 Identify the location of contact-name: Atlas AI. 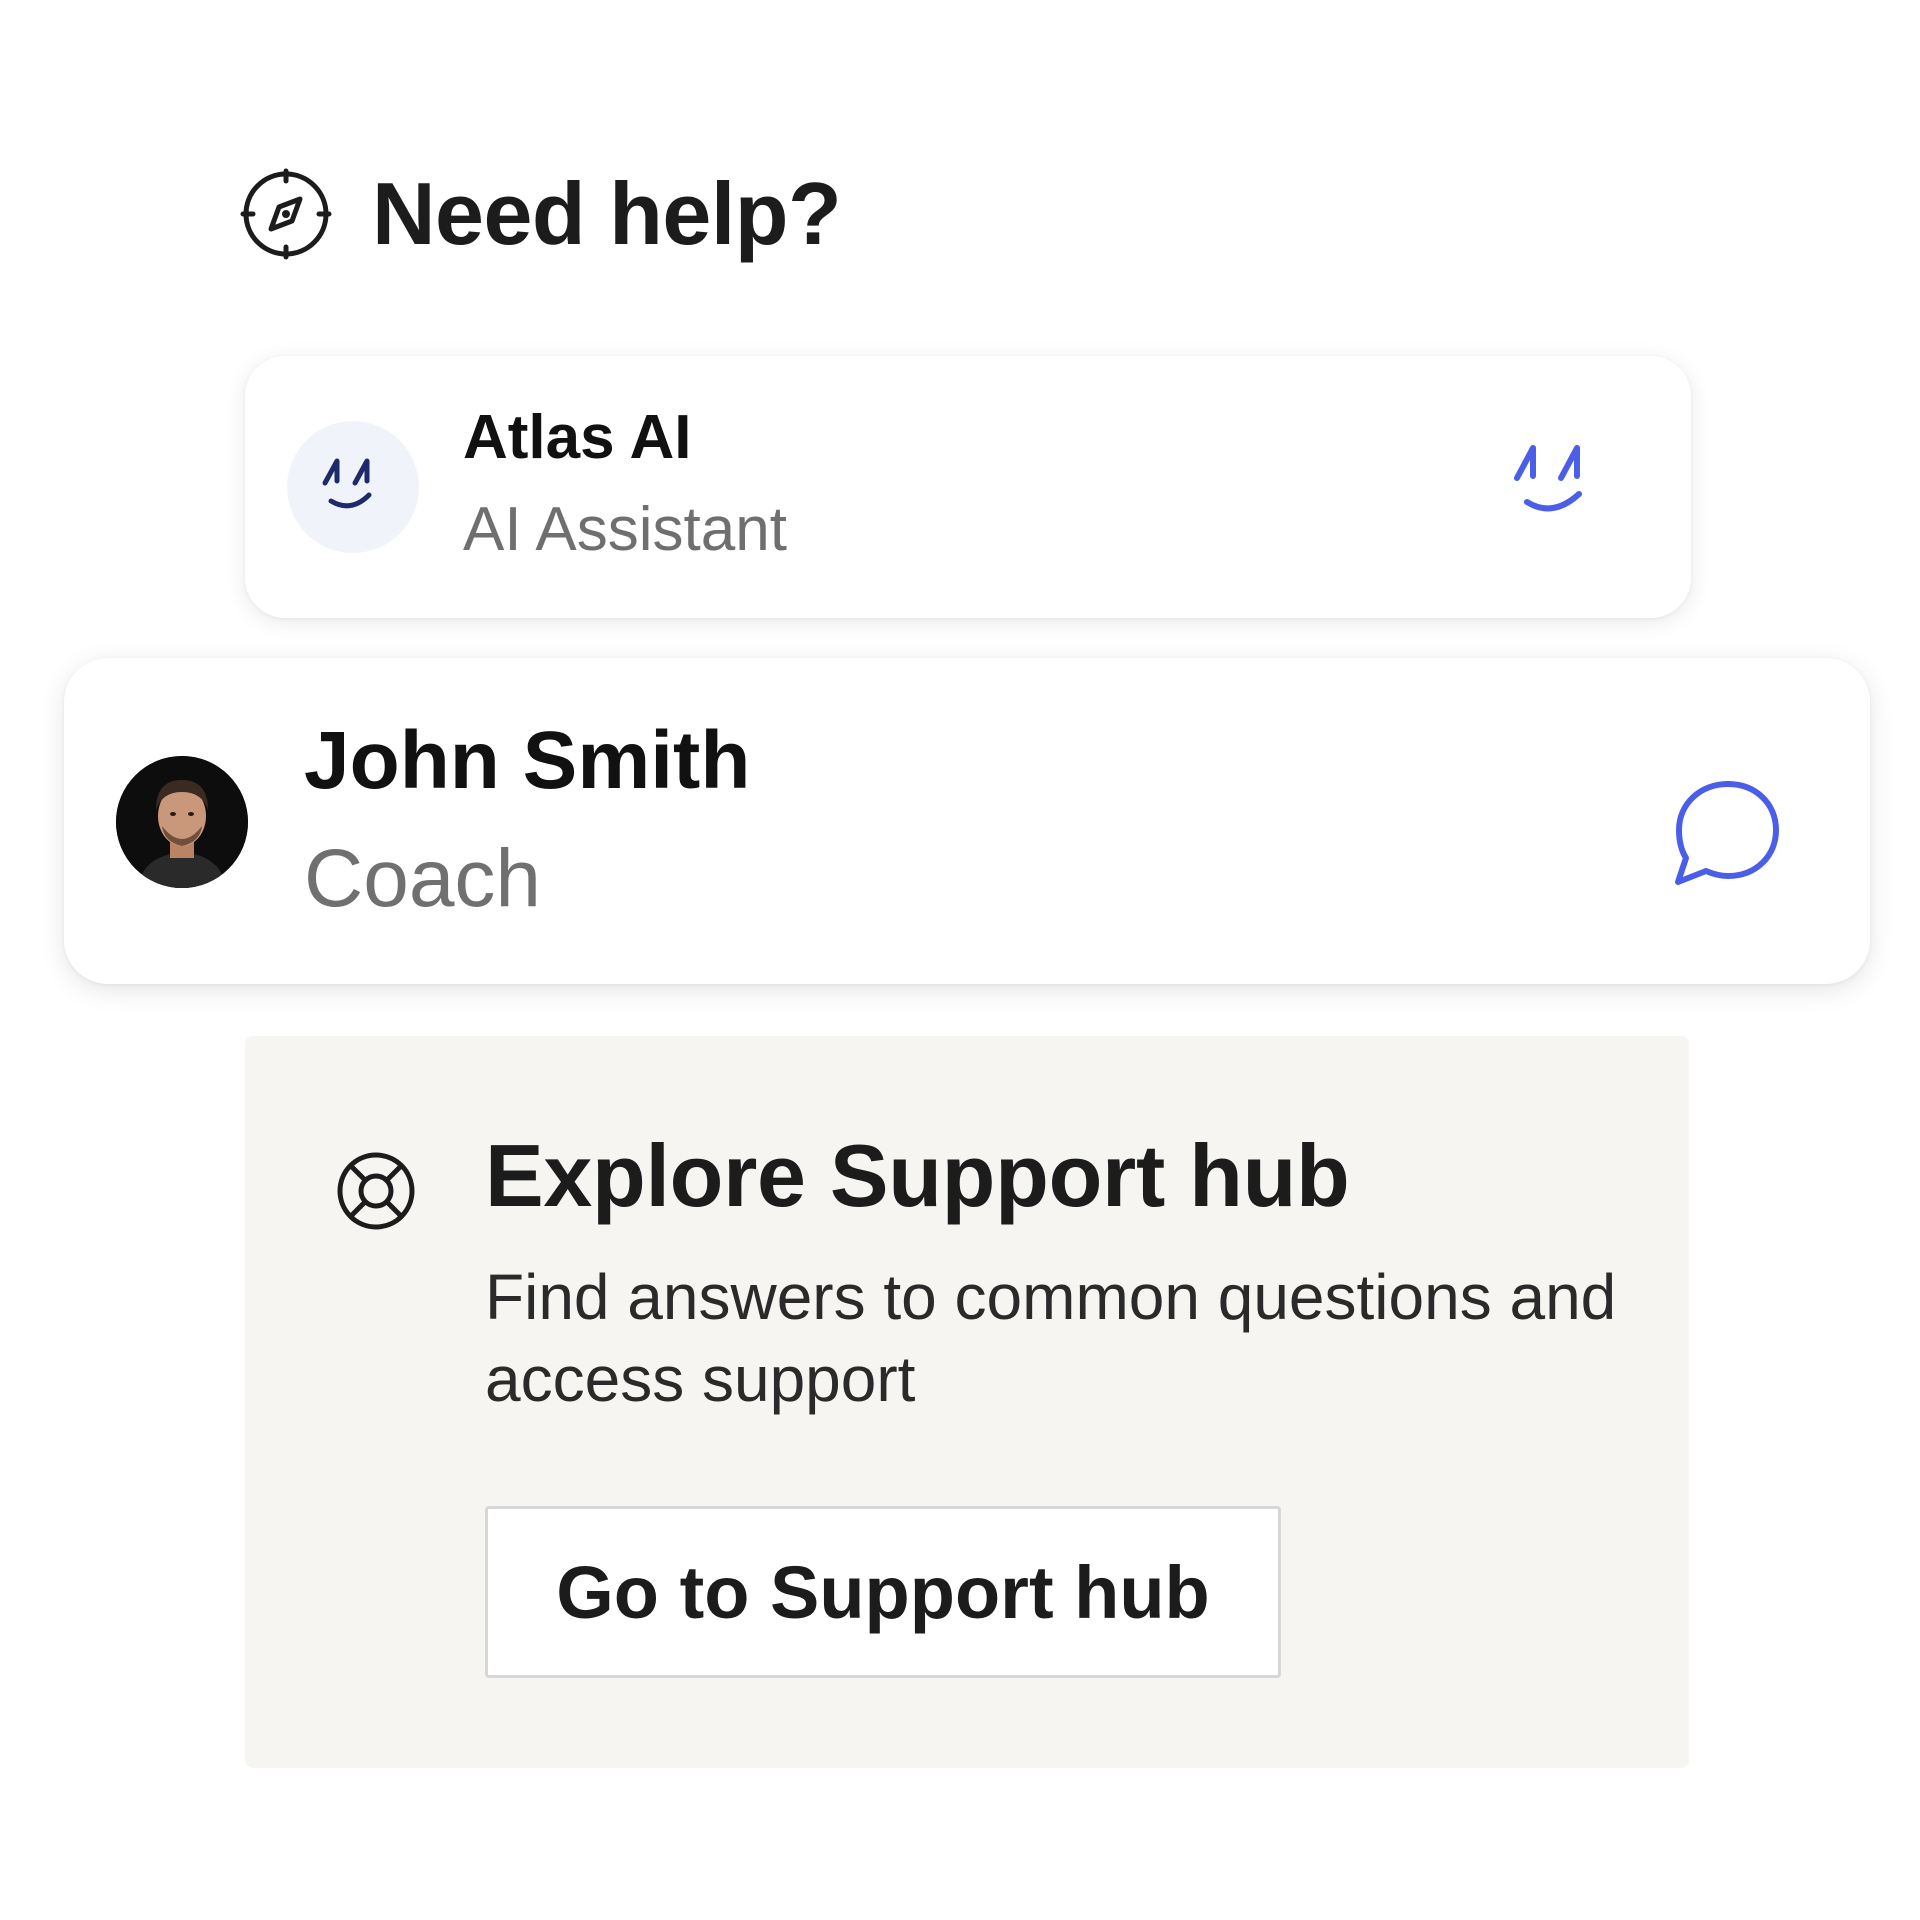
(577, 437).